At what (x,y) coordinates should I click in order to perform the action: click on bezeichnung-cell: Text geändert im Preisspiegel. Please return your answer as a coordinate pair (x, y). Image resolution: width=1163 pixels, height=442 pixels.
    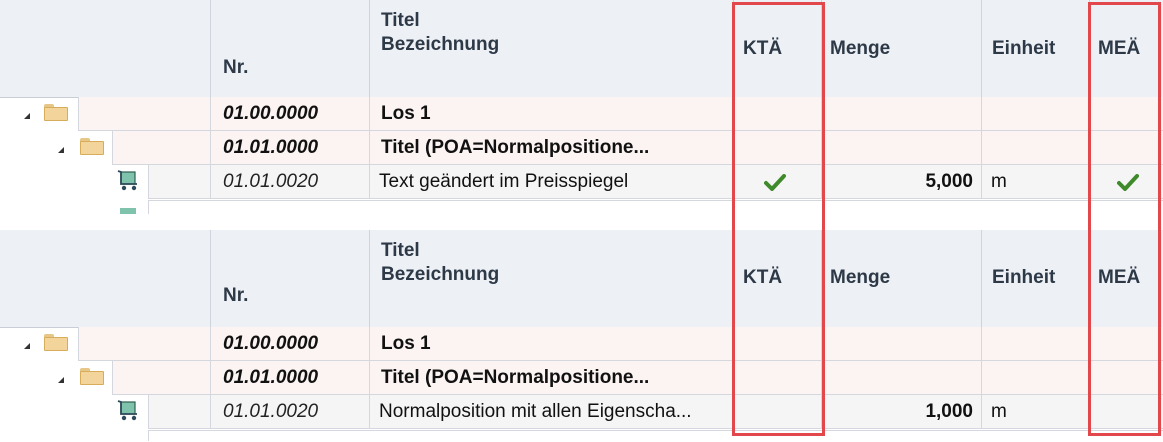
    Looking at the image, I should click on (552, 182).